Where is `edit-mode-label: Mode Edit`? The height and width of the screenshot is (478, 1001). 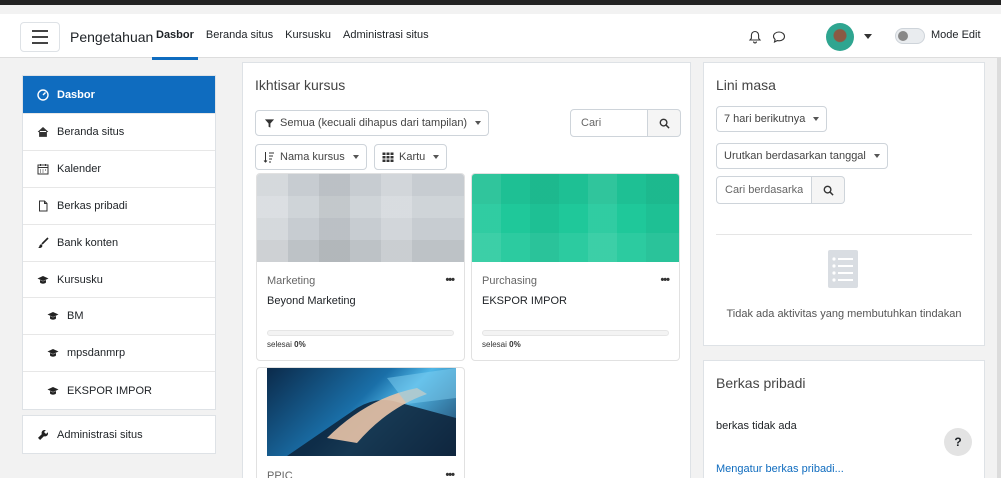
edit-mode-label: Mode Edit is located at coordinates (956, 35).